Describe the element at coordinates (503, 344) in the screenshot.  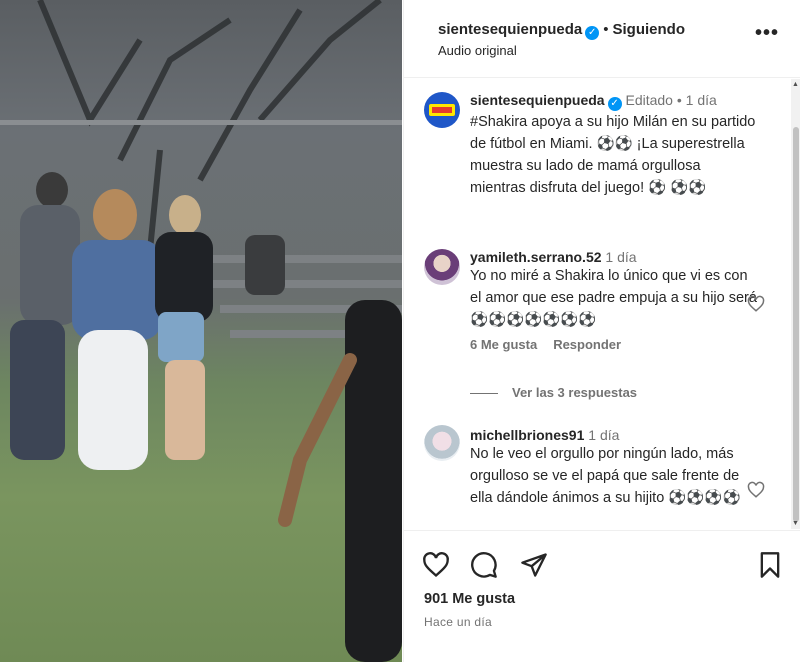
I see `comment-likes: 6 Me gusta` at that location.